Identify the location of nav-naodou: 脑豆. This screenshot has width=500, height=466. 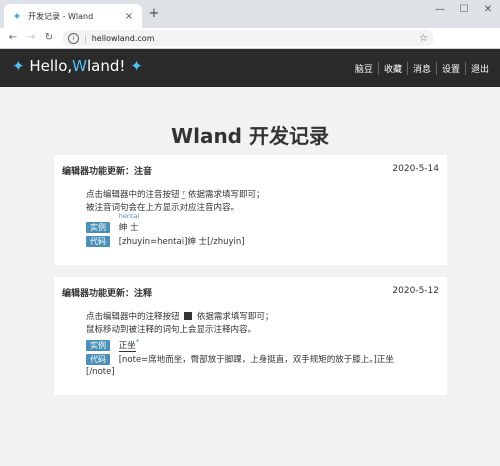
(364, 68).